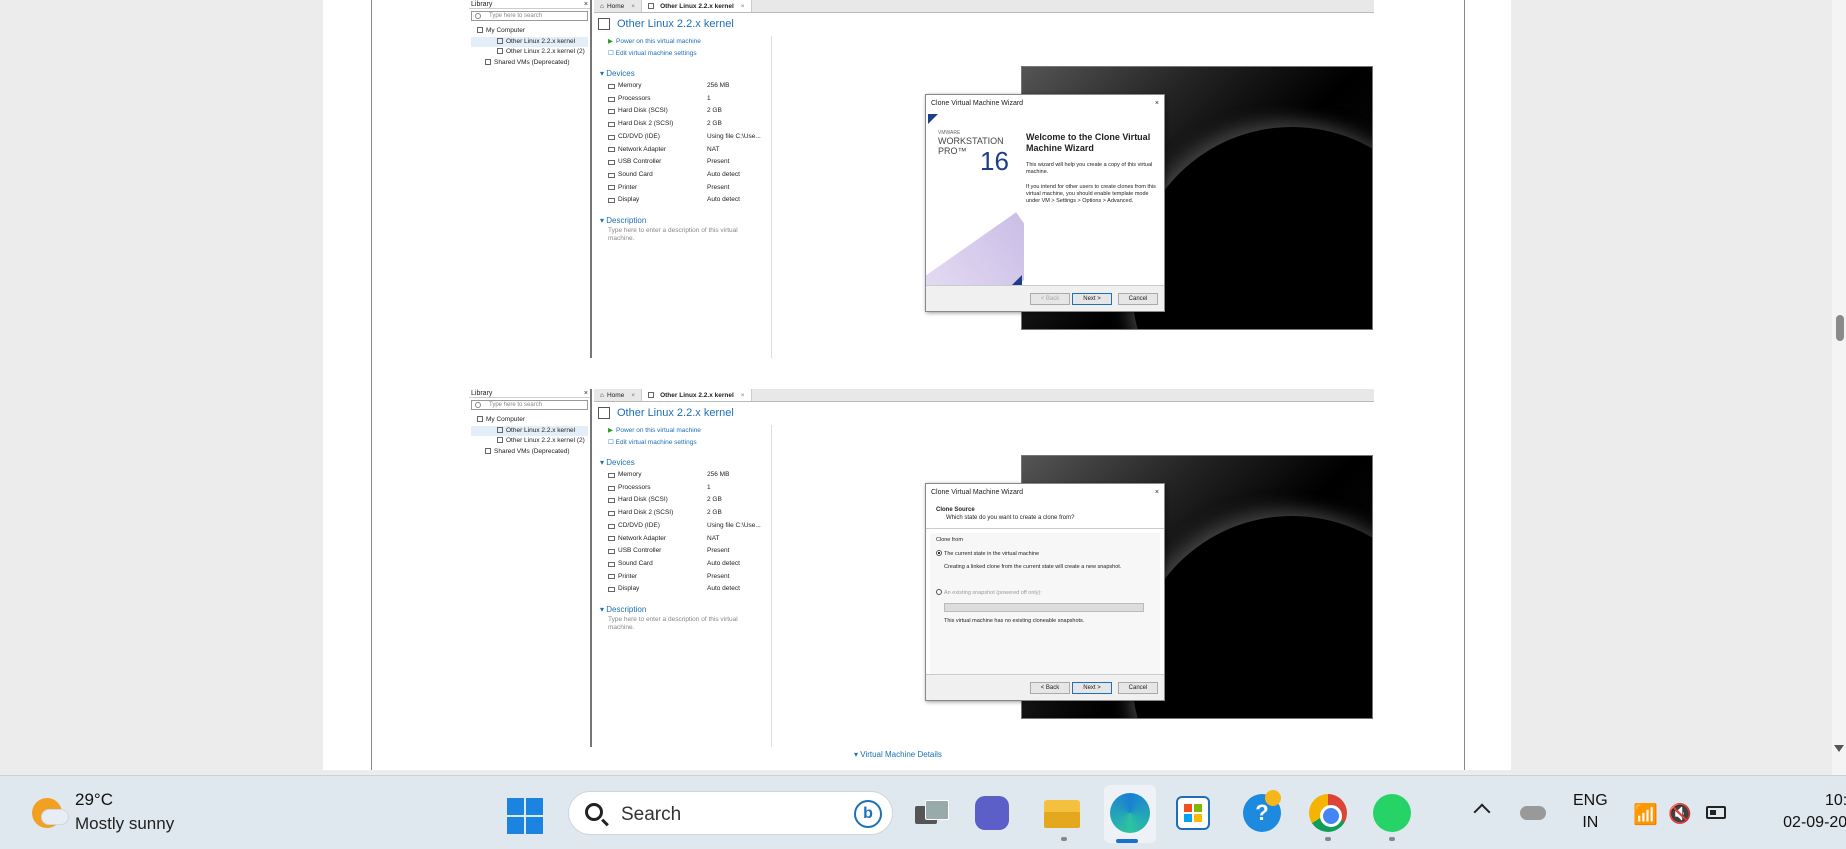 This screenshot has height=849, width=1846. I want to click on microsoft-store-icon, so click(1193, 813).